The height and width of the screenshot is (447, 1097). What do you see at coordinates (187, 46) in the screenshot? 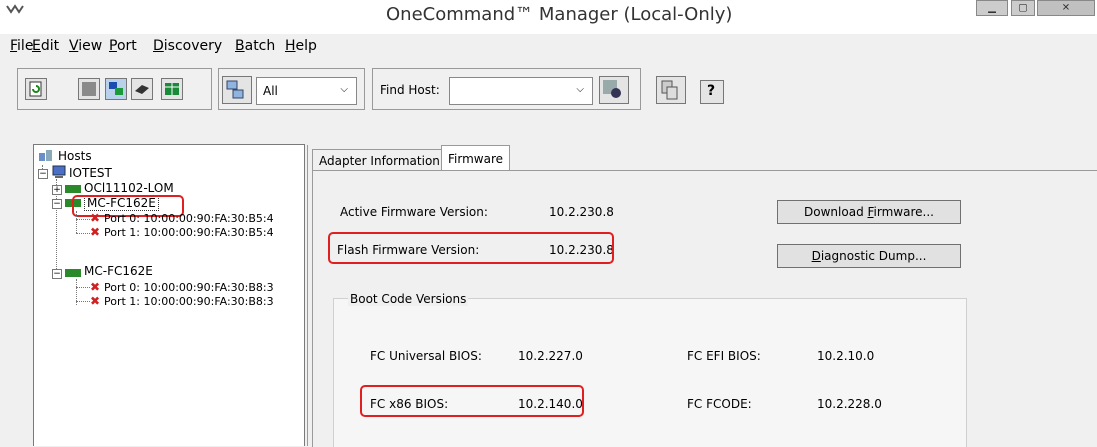
I see `menu-discovery: Discovery` at bounding box center [187, 46].